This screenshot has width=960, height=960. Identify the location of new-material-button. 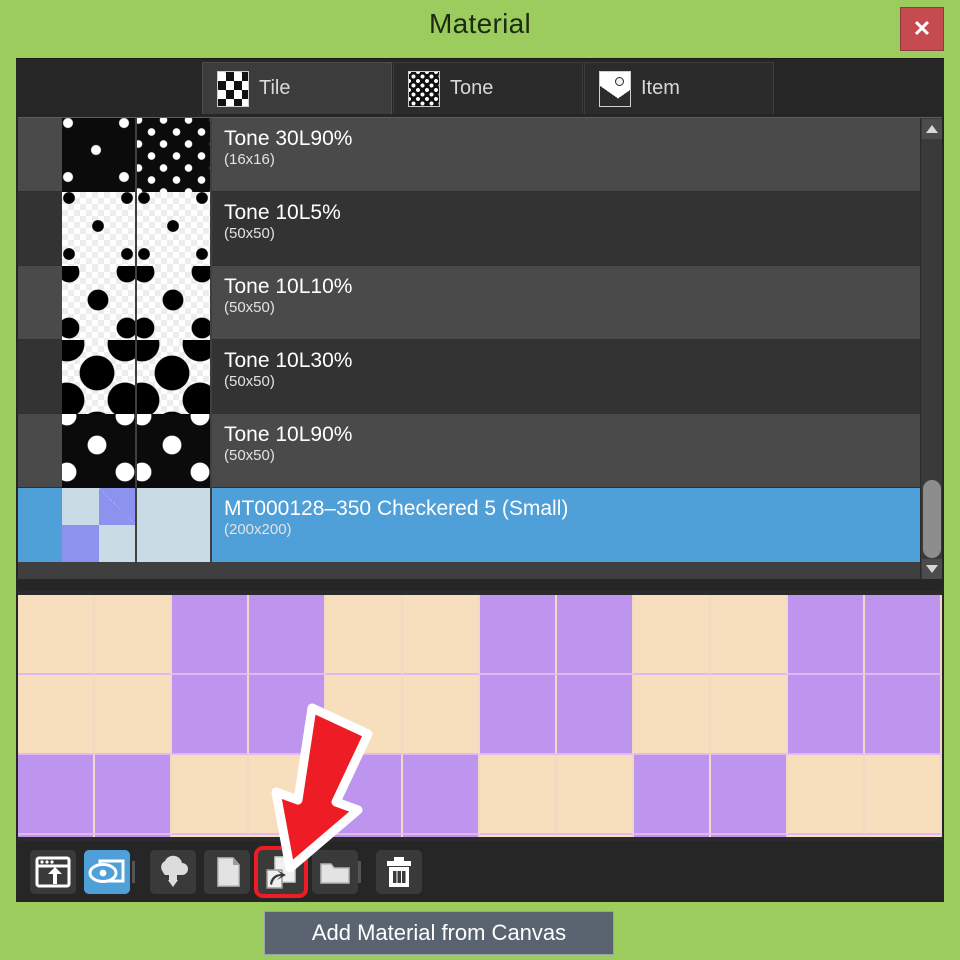
(227, 872).